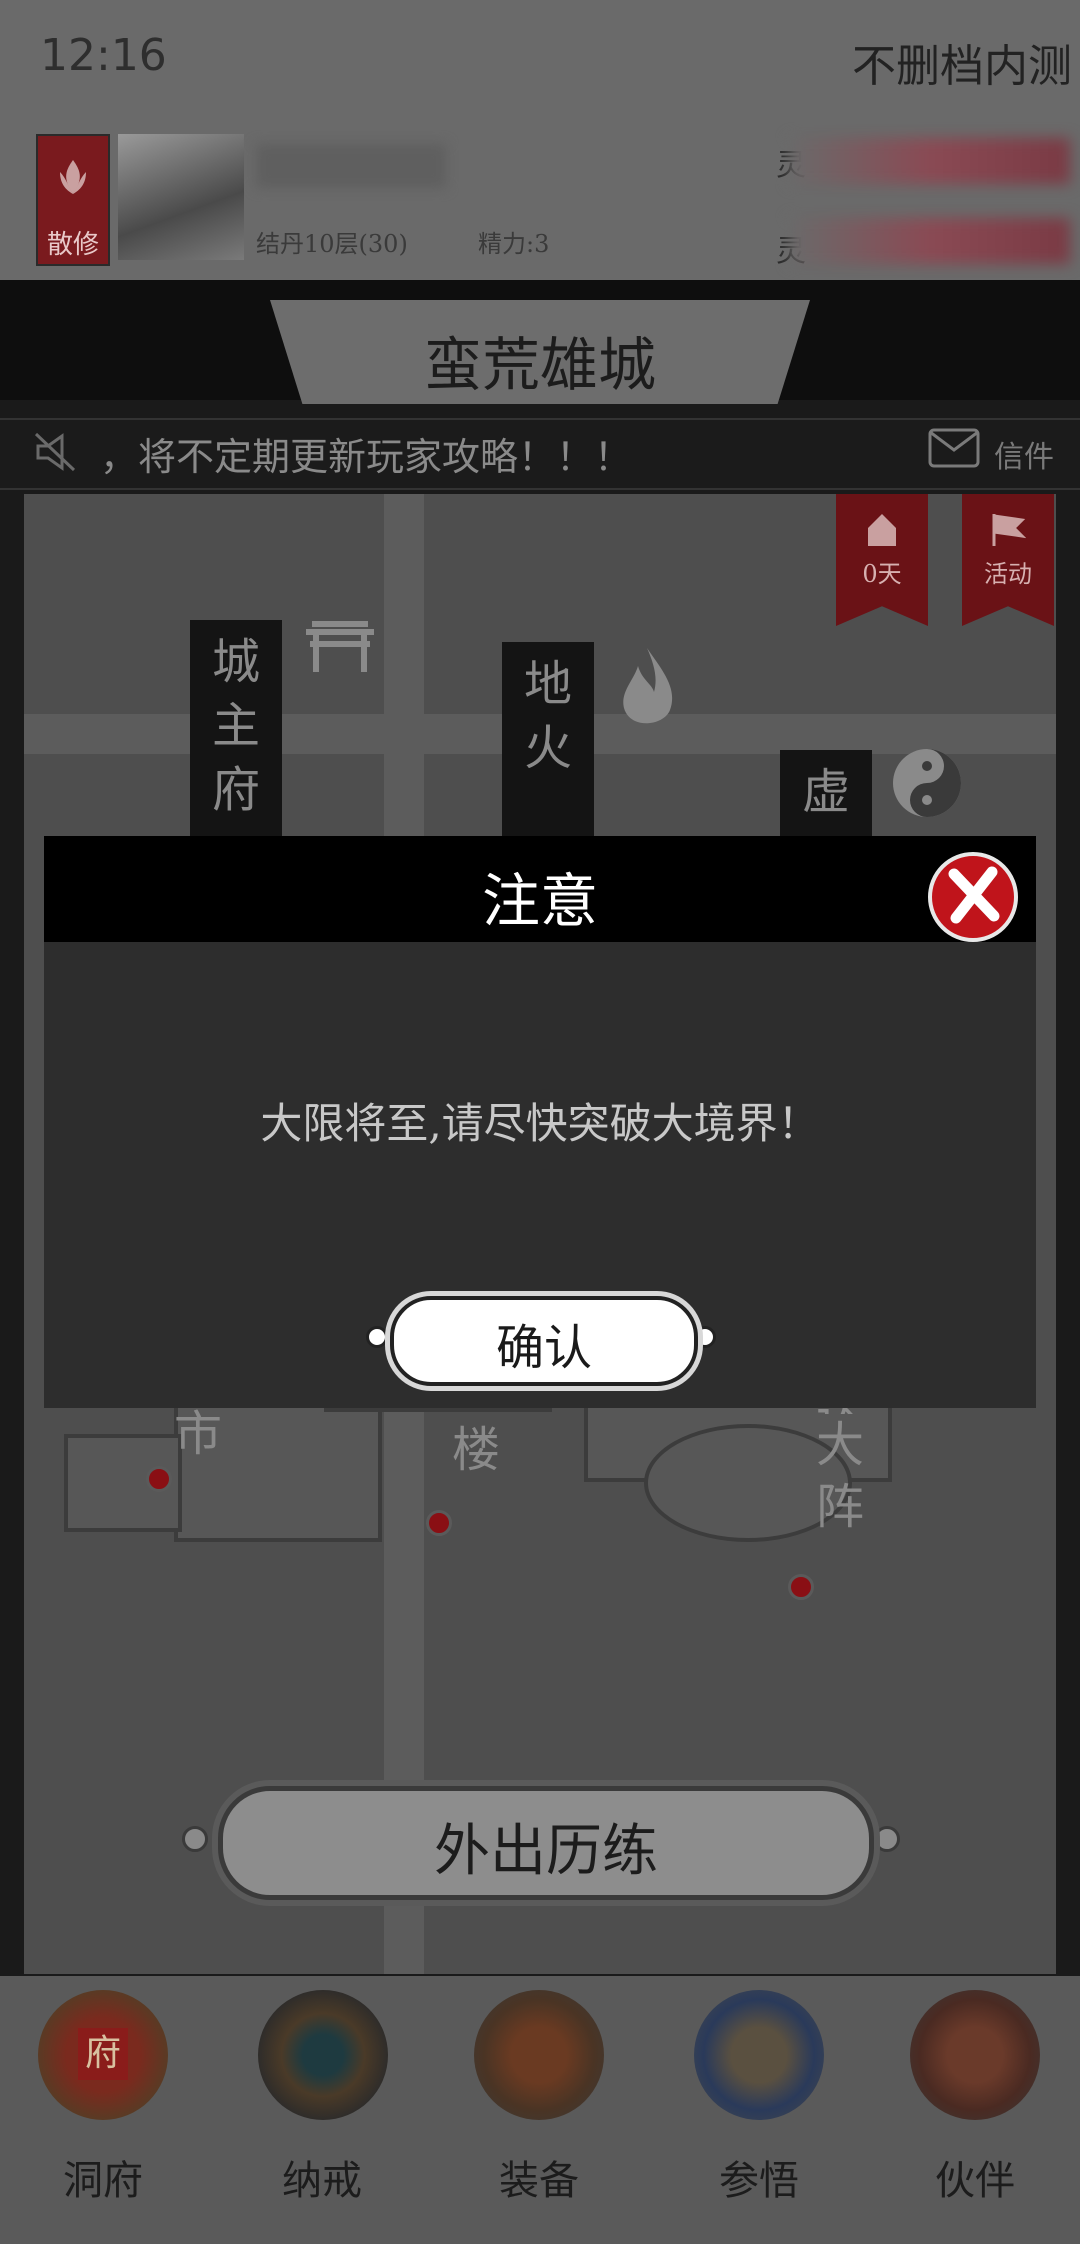 The image size is (1080, 2244). Describe the element at coordinates (103, 2177) in the screenshot. I see `nav-cave-palace: 洞府` at that location.